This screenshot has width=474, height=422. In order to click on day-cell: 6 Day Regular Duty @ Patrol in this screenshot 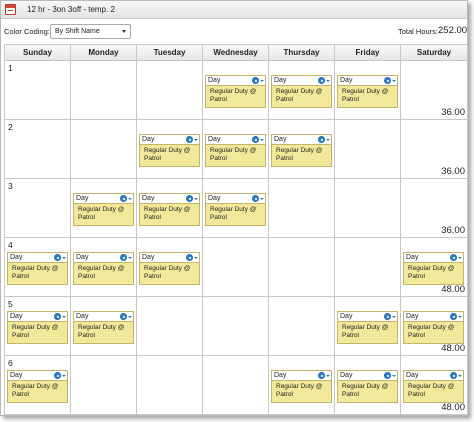, I will do `click(38, 385)`.